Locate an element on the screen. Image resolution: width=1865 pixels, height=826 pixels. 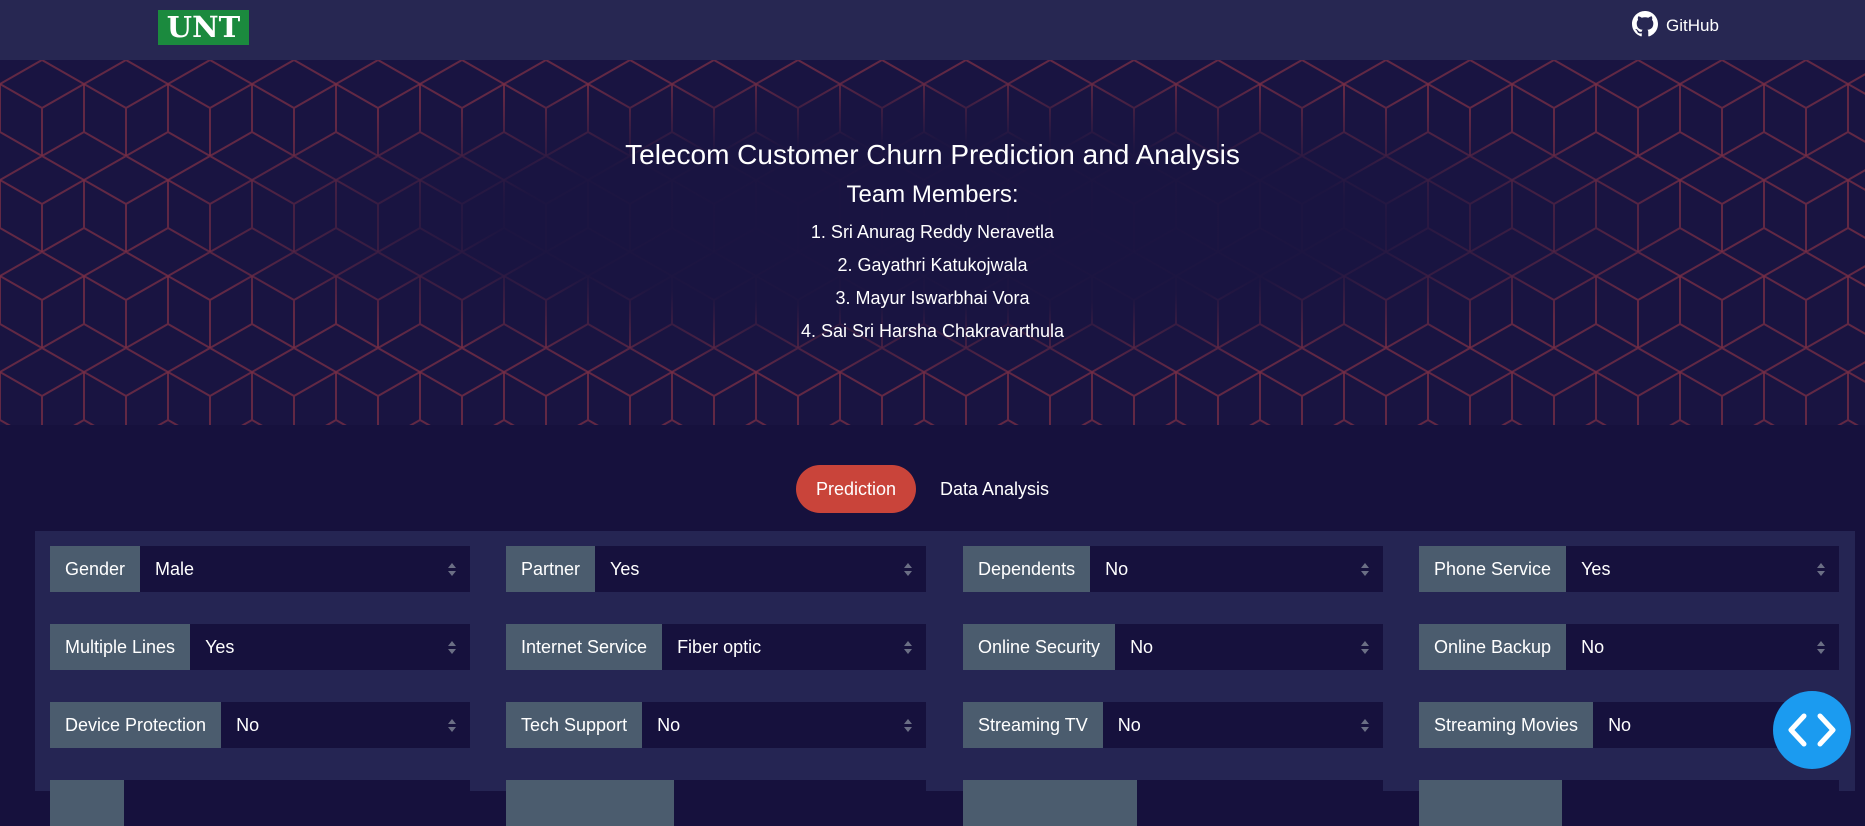
field-label: Streaming TV is located at coordinates (1033, 725).